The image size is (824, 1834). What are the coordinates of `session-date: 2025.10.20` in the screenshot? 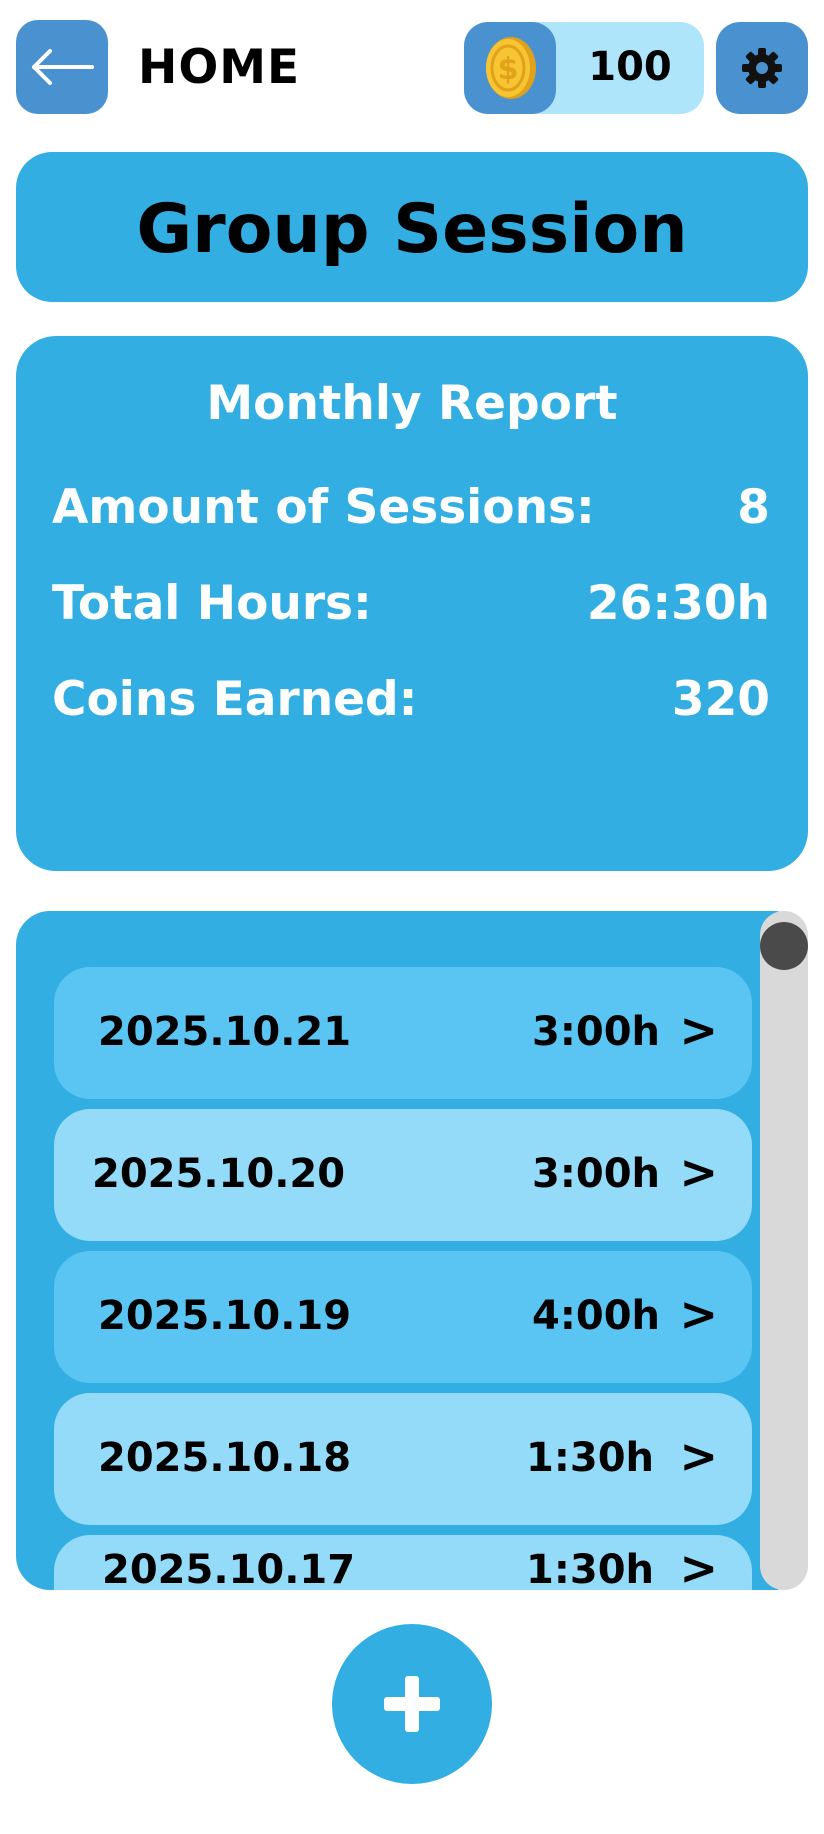 It's located at (219, 1174).